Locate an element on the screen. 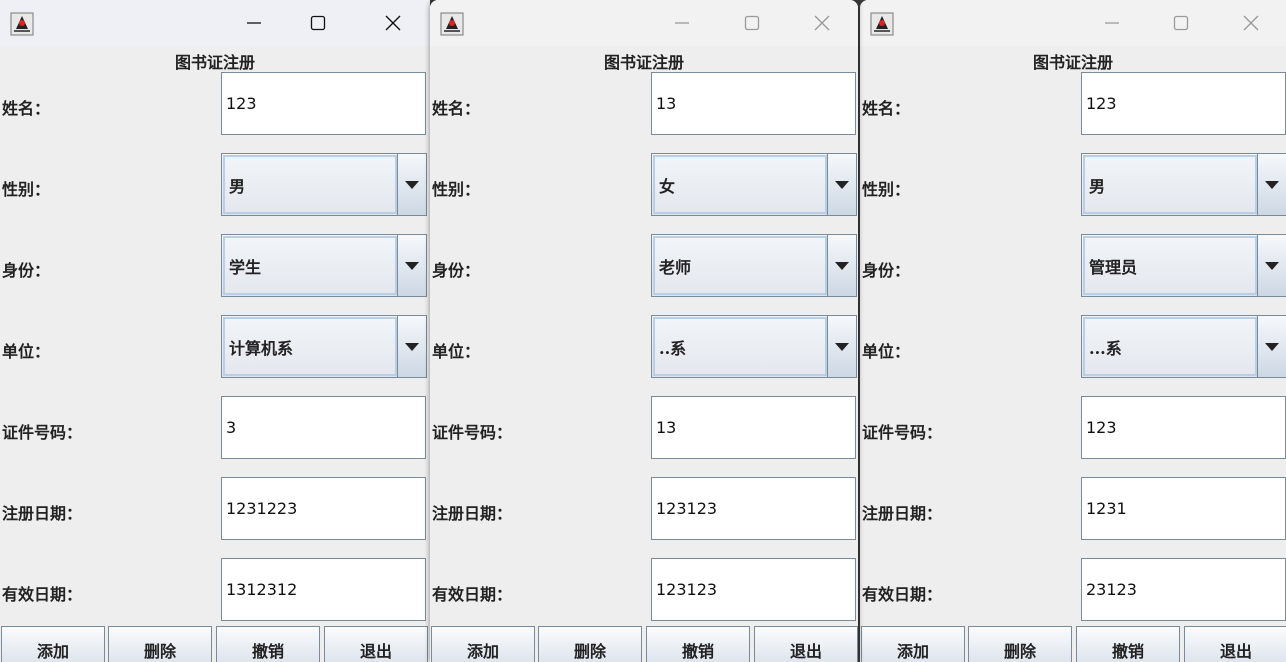 This screenshot has width=1286, height=662. identity-select: 老师 is located at coordinates (754, 265).